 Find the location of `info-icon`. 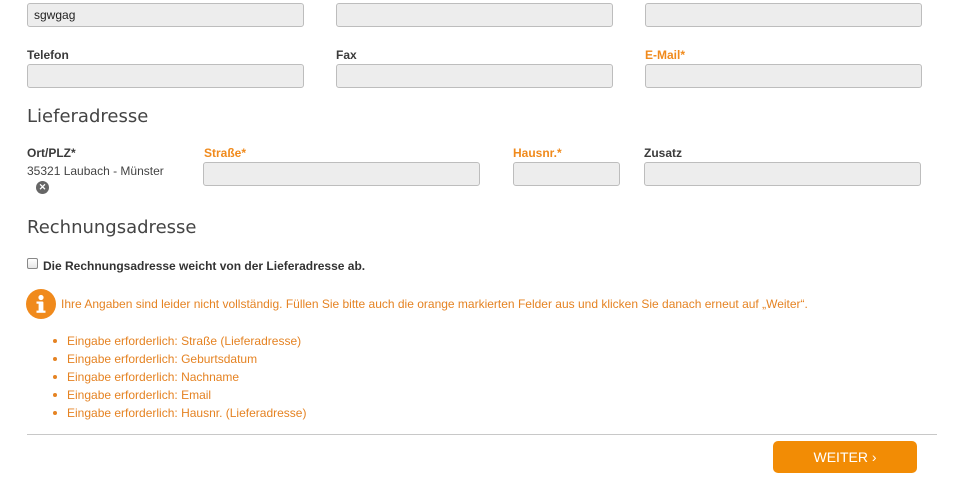

info-icon is located at coordinates (41, 304).